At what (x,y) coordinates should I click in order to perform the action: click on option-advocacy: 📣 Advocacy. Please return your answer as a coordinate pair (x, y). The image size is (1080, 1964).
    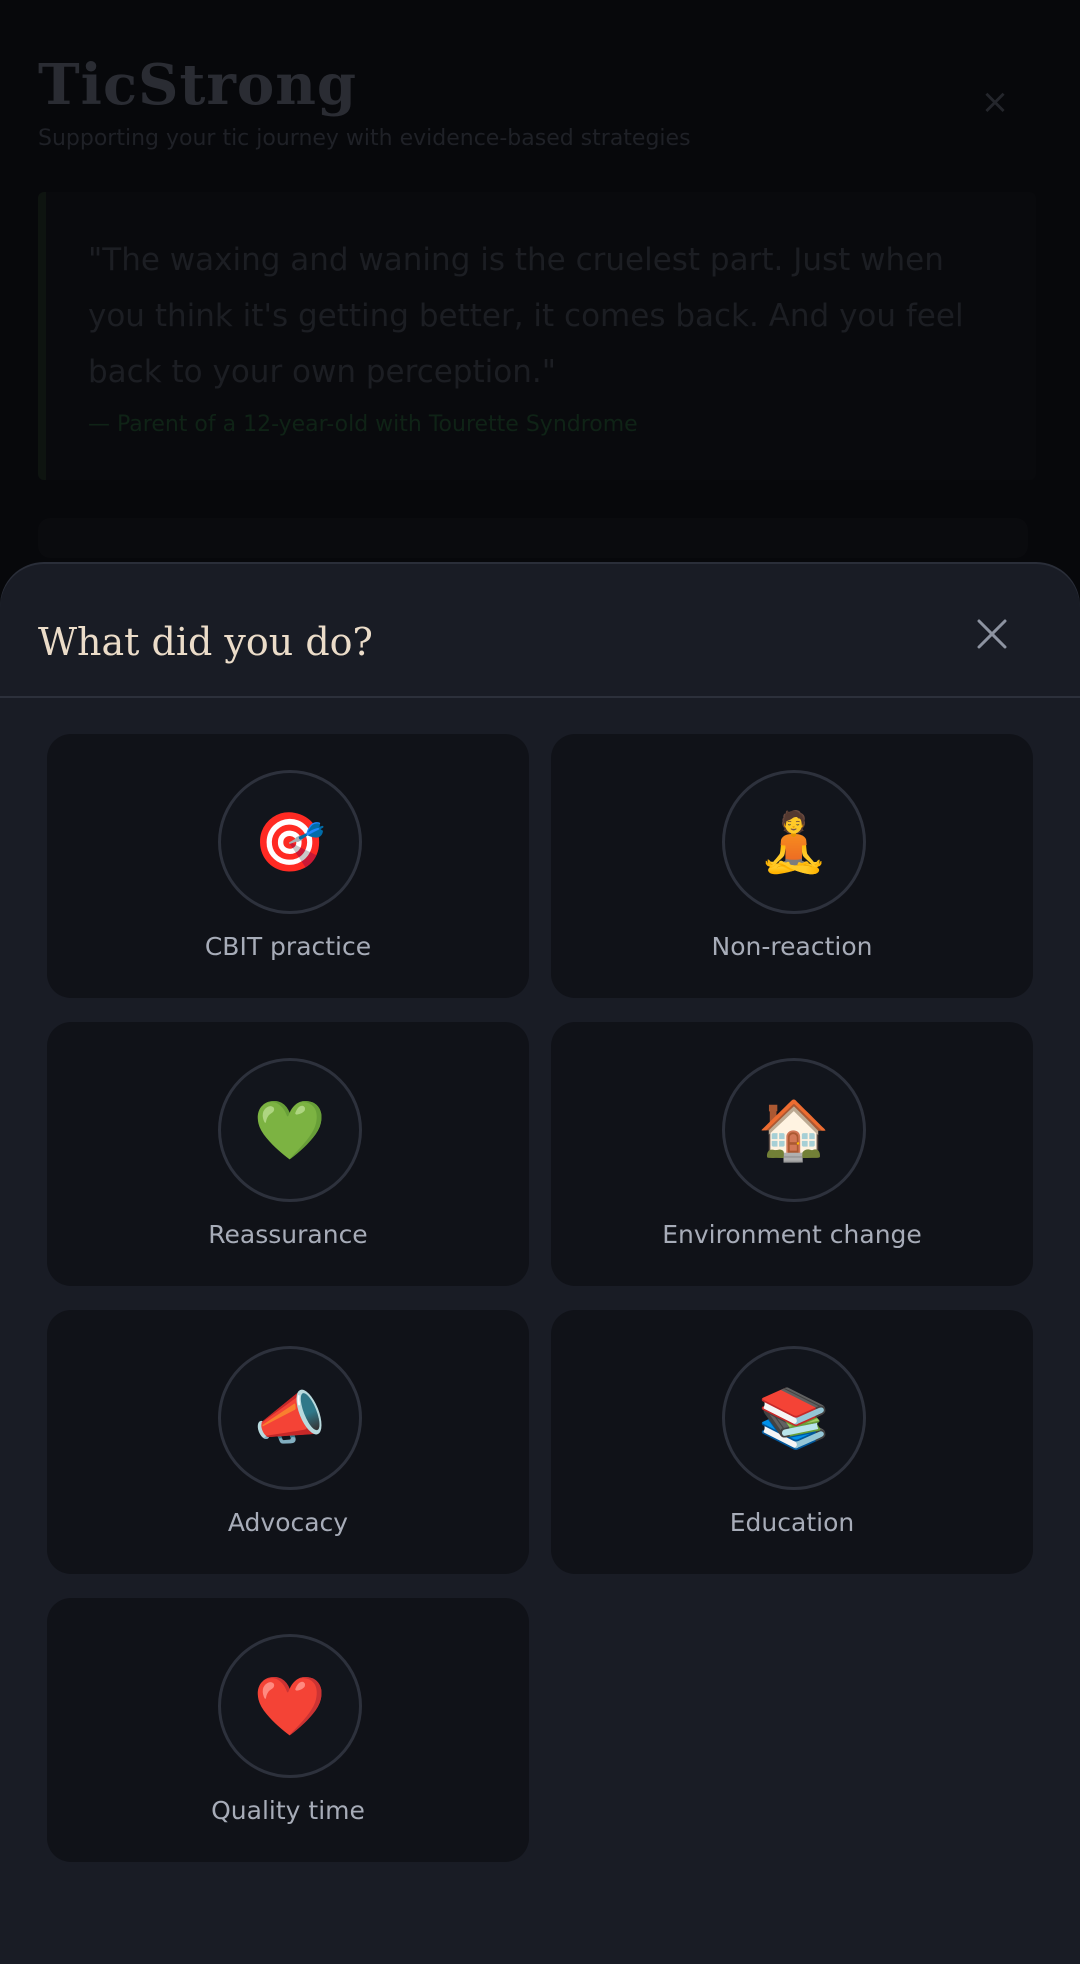
    Looking at the image, I should click on (288, 1442).